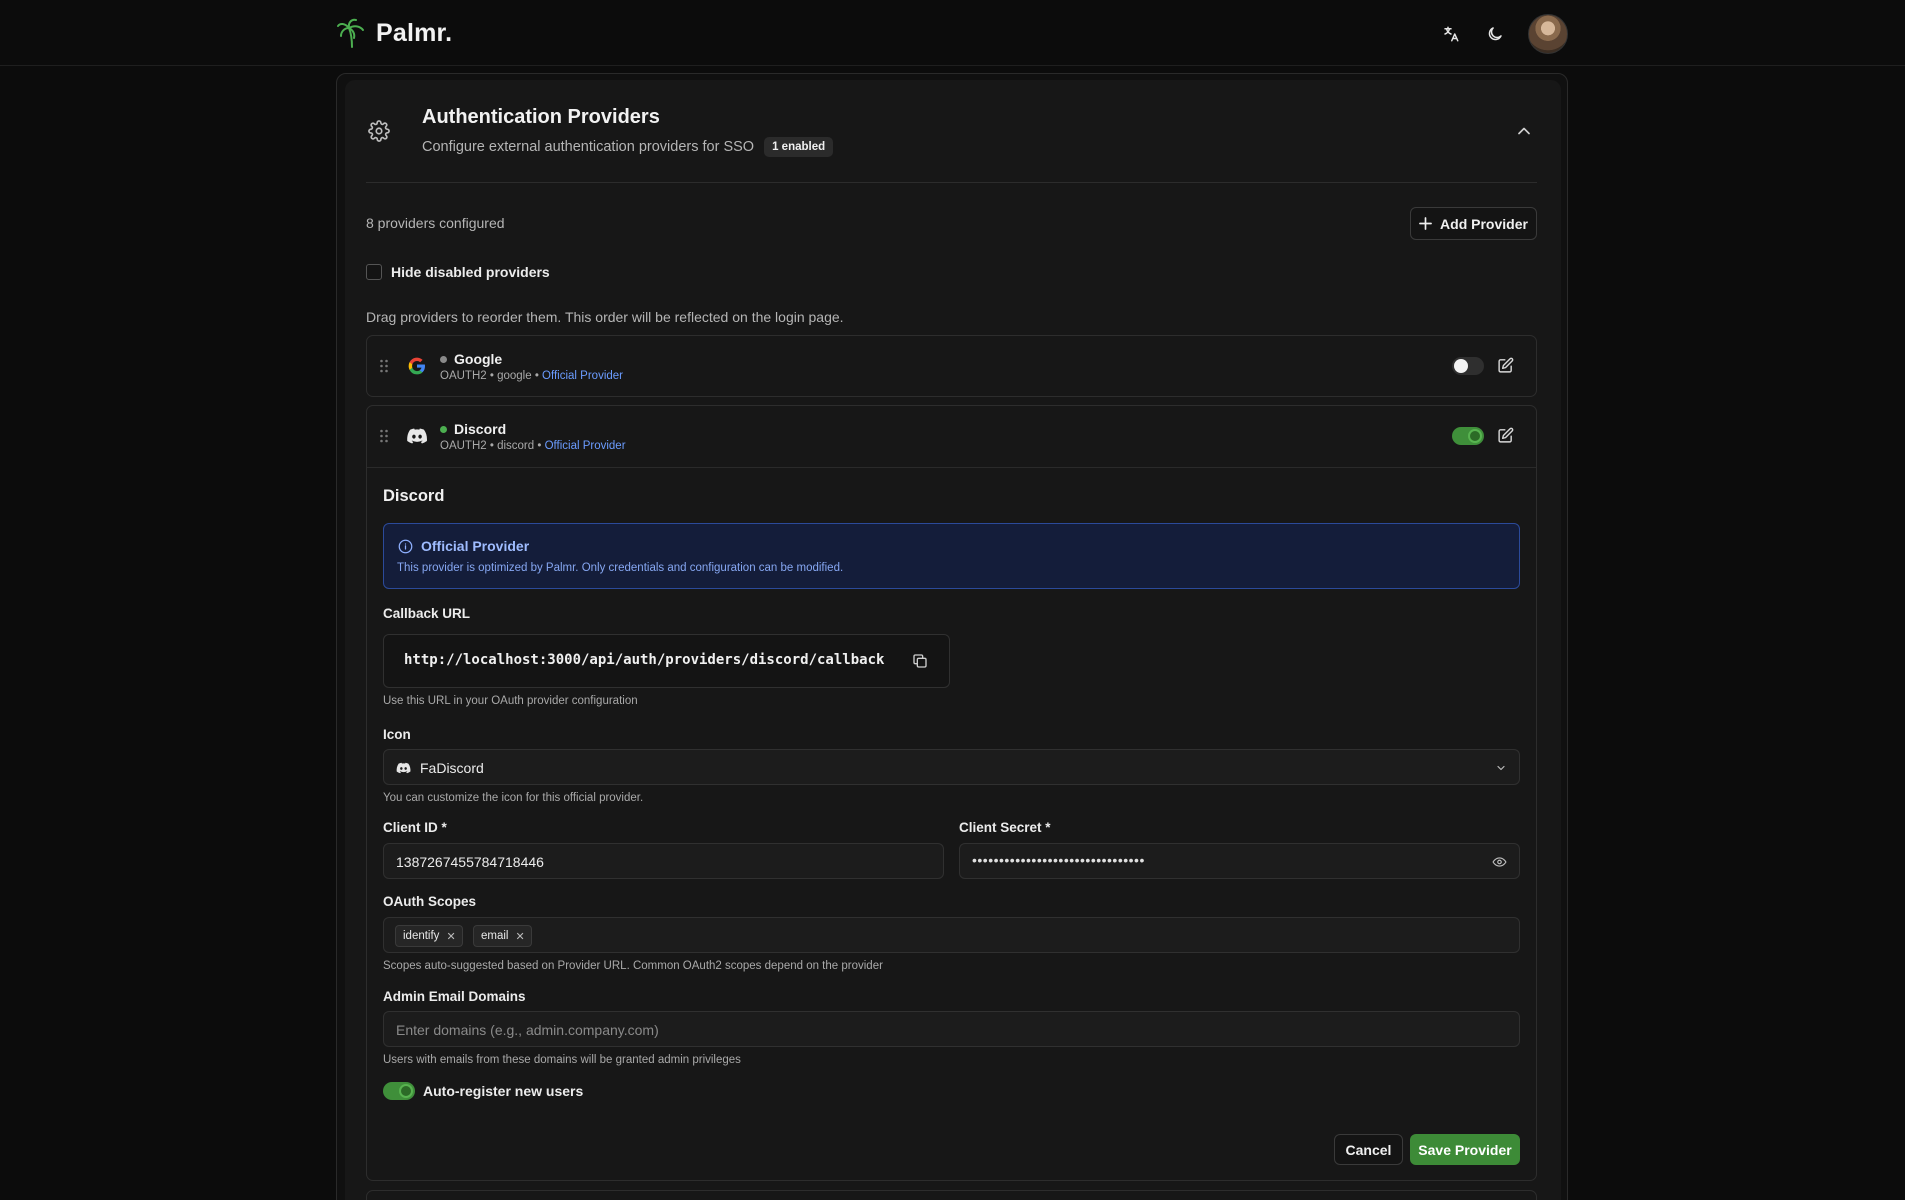  I want to click on notice-title: Official Provider, so click(475, 546).